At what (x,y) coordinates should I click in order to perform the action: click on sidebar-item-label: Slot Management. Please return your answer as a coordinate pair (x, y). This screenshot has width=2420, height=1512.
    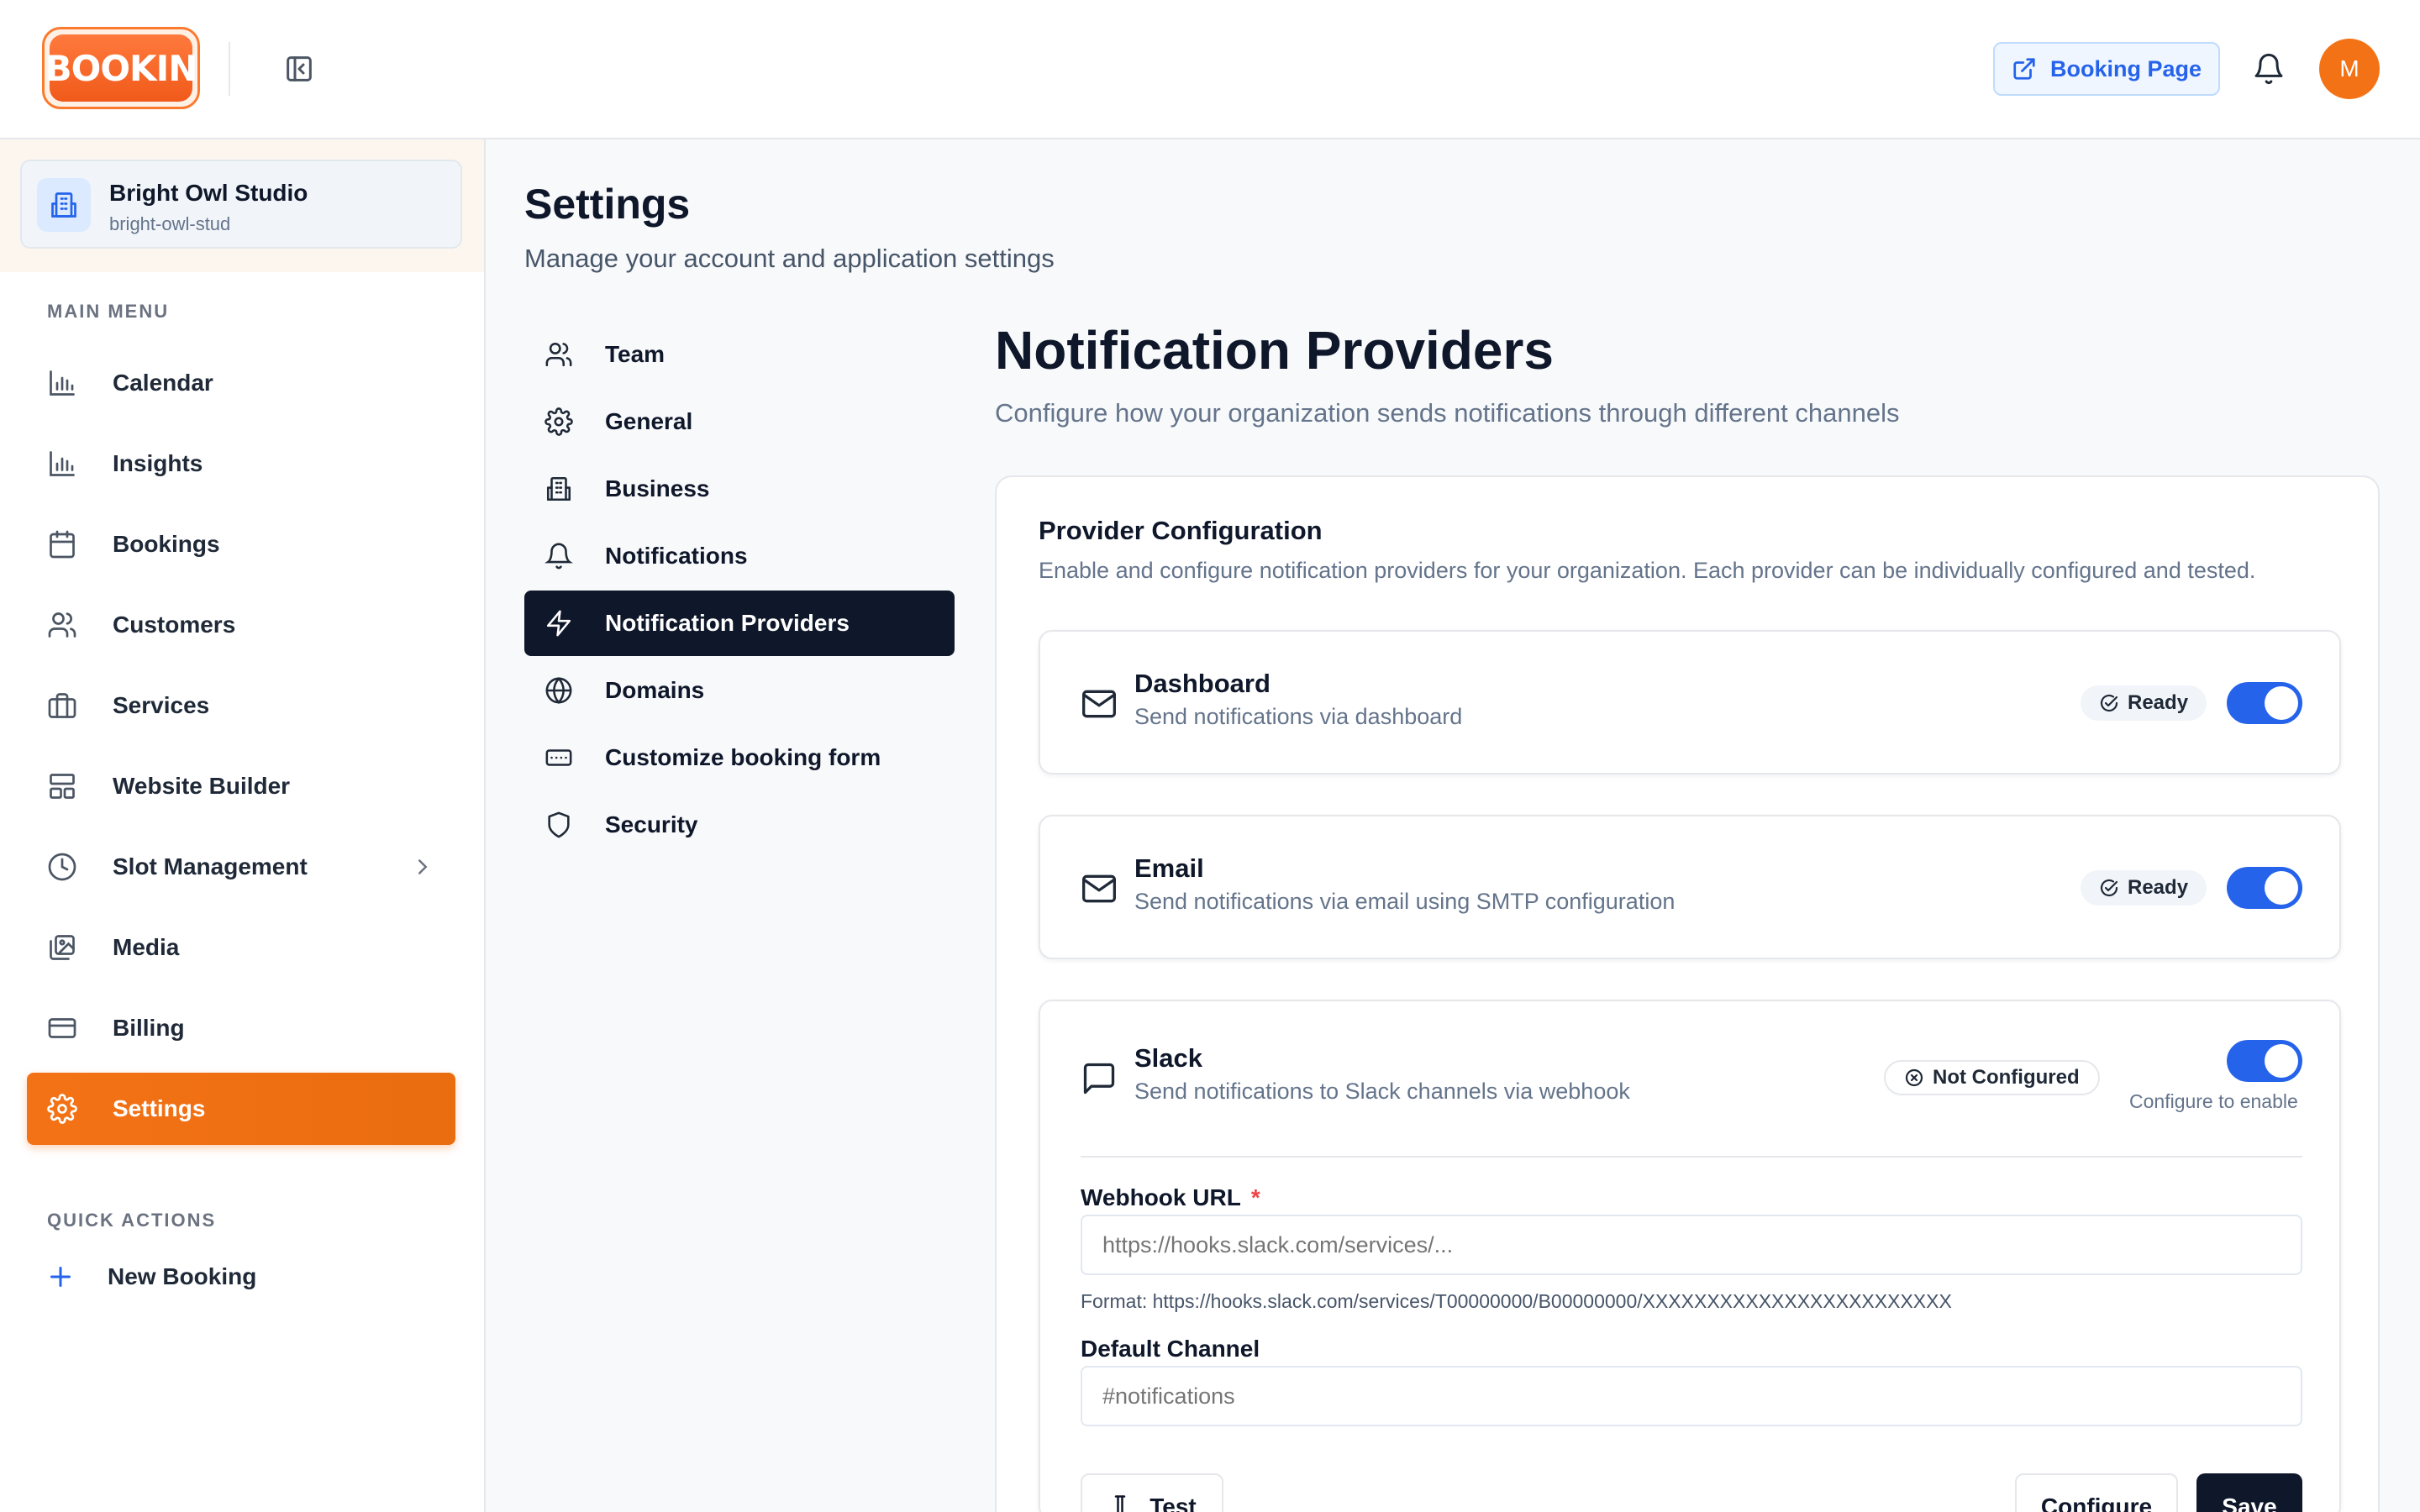
    Looking at the image, I should click on (210, 866).